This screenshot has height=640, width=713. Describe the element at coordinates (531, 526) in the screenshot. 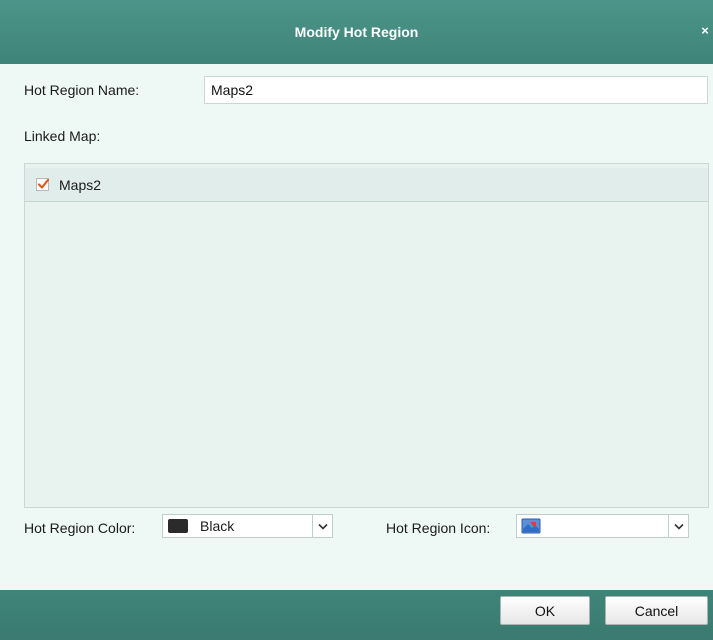

I see `hot-region-map-icon` at that location.